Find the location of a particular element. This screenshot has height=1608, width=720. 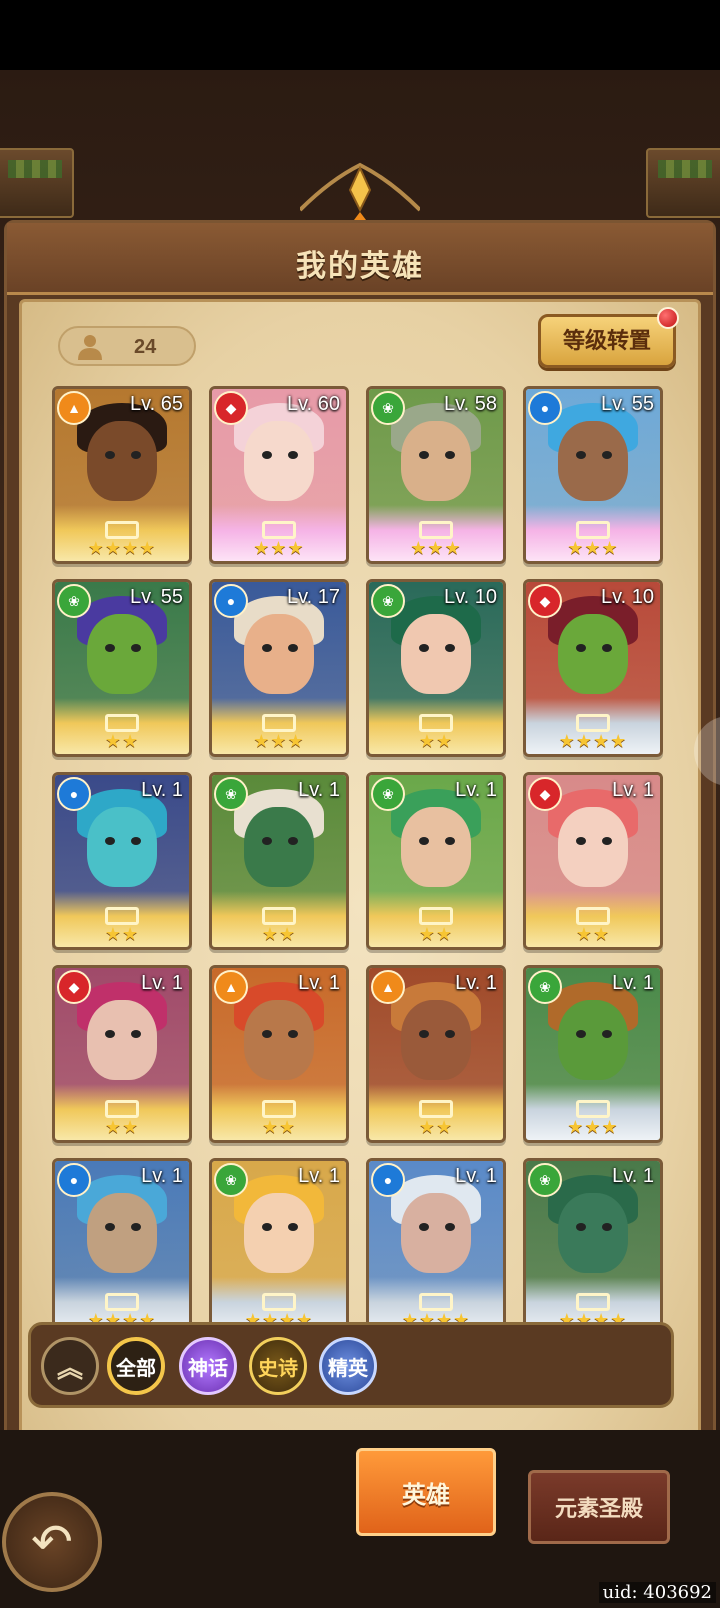

hero-card: Lv. 10 ◆ ★★★★ is located at coordinates (593, 668).